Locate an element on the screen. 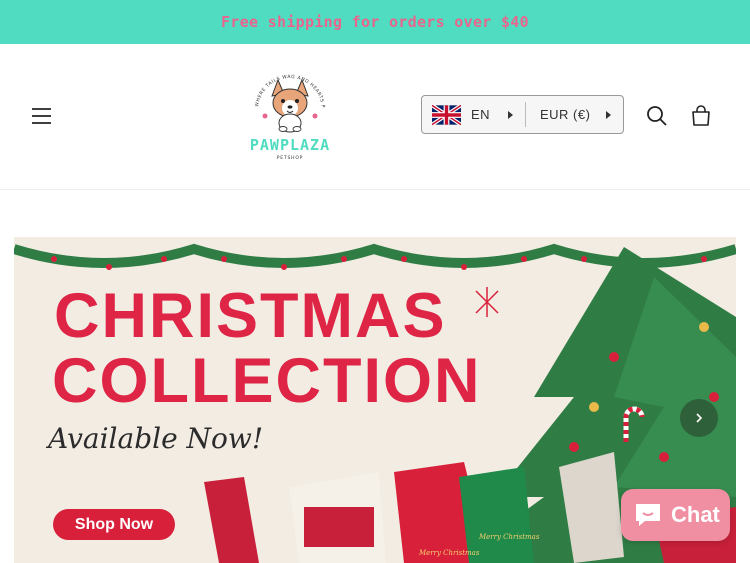 The image size is (750, 563). uk-flag-icon is located at coordinates (446, 114).